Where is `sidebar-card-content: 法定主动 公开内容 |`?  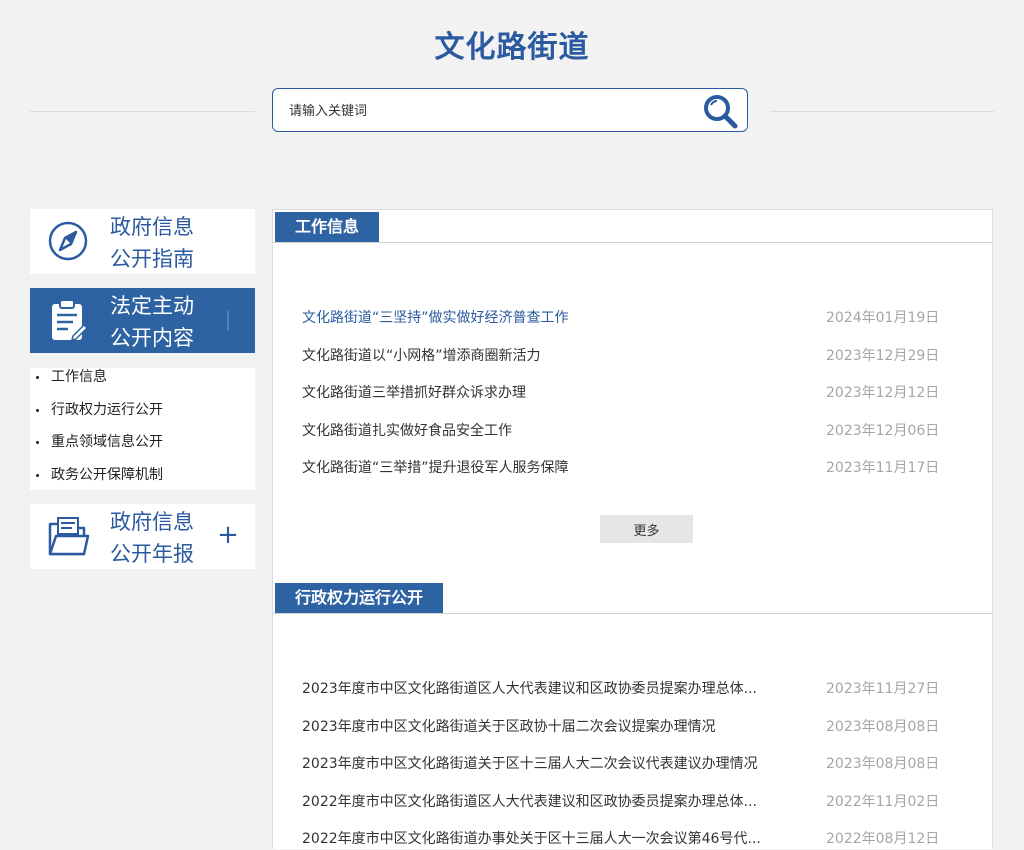 sidebar-card-content: 法定主动 公开内容 | is located at coordinates (142, 320).